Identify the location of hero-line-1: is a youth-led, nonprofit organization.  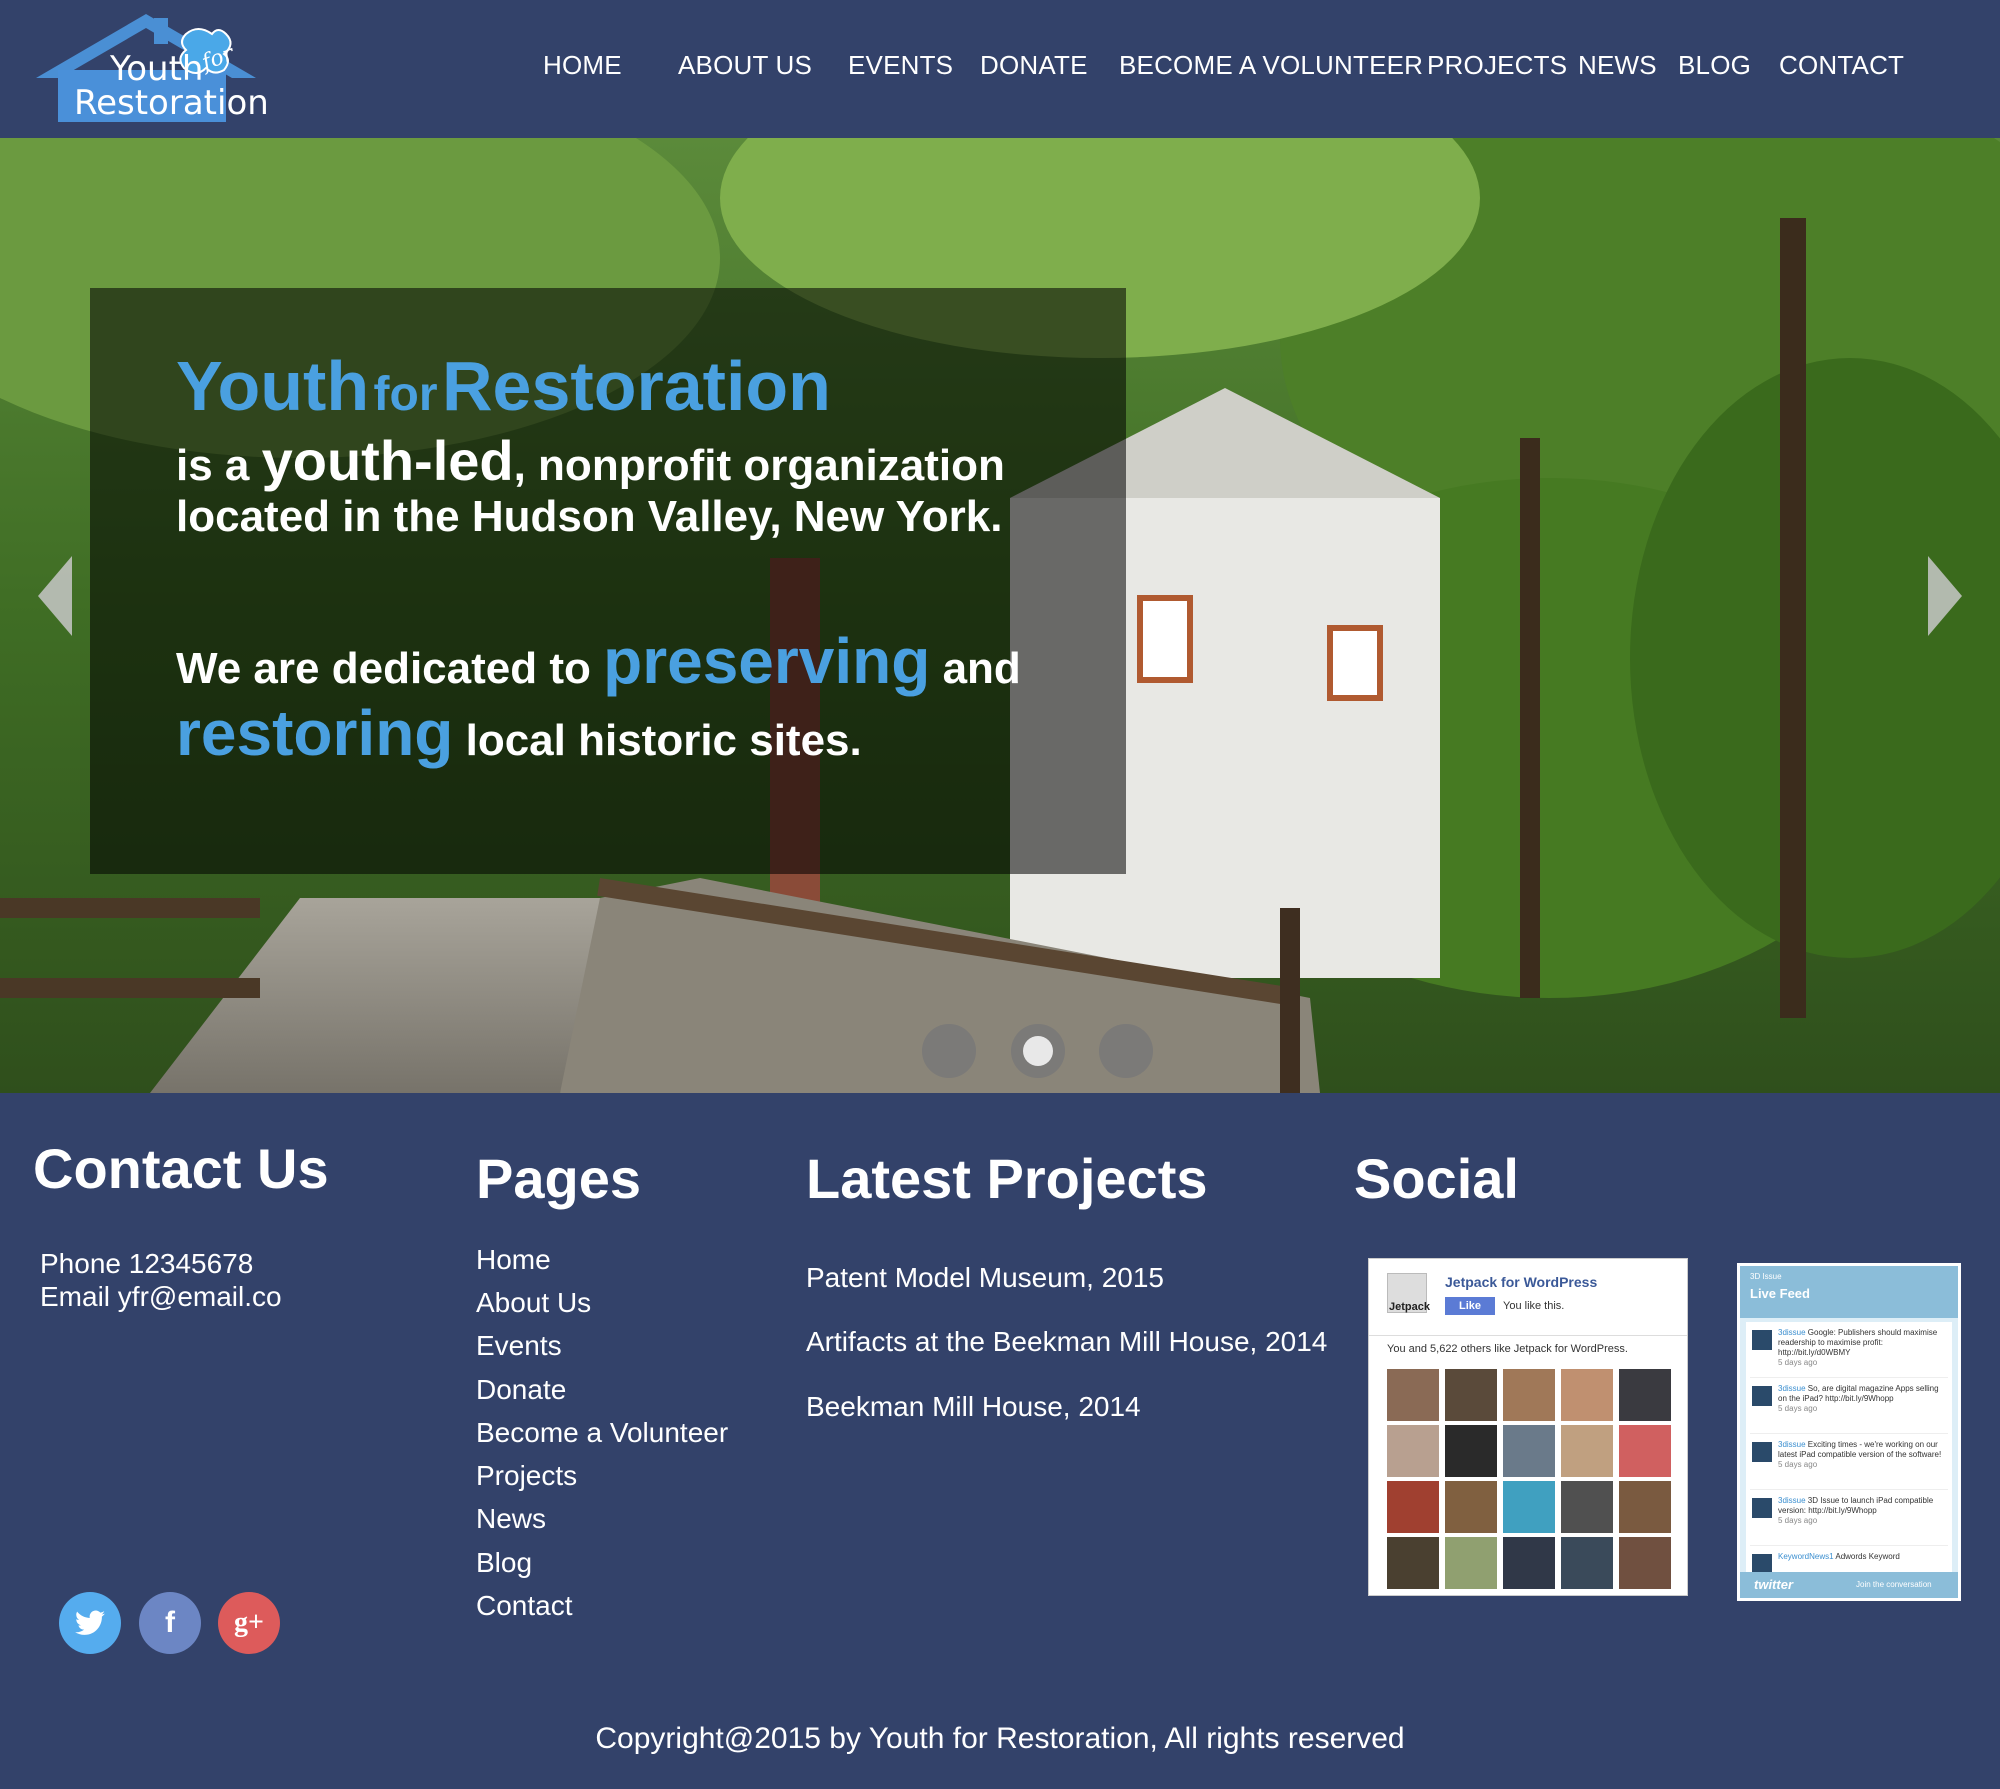
(590, 460).